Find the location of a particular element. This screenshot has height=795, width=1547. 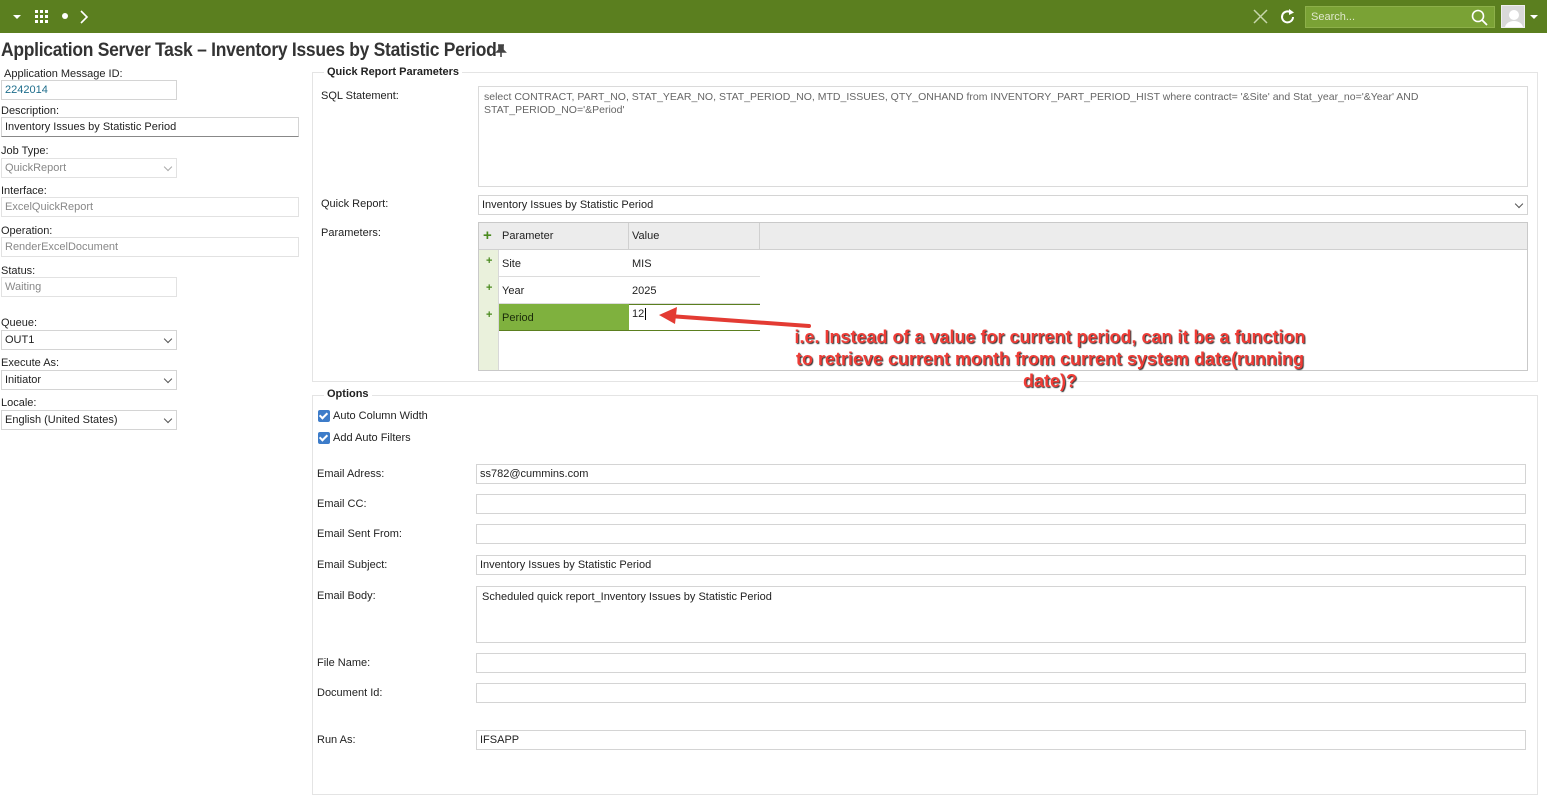

email-subject-label: Email Subject: is located at coordinates (352, 565).